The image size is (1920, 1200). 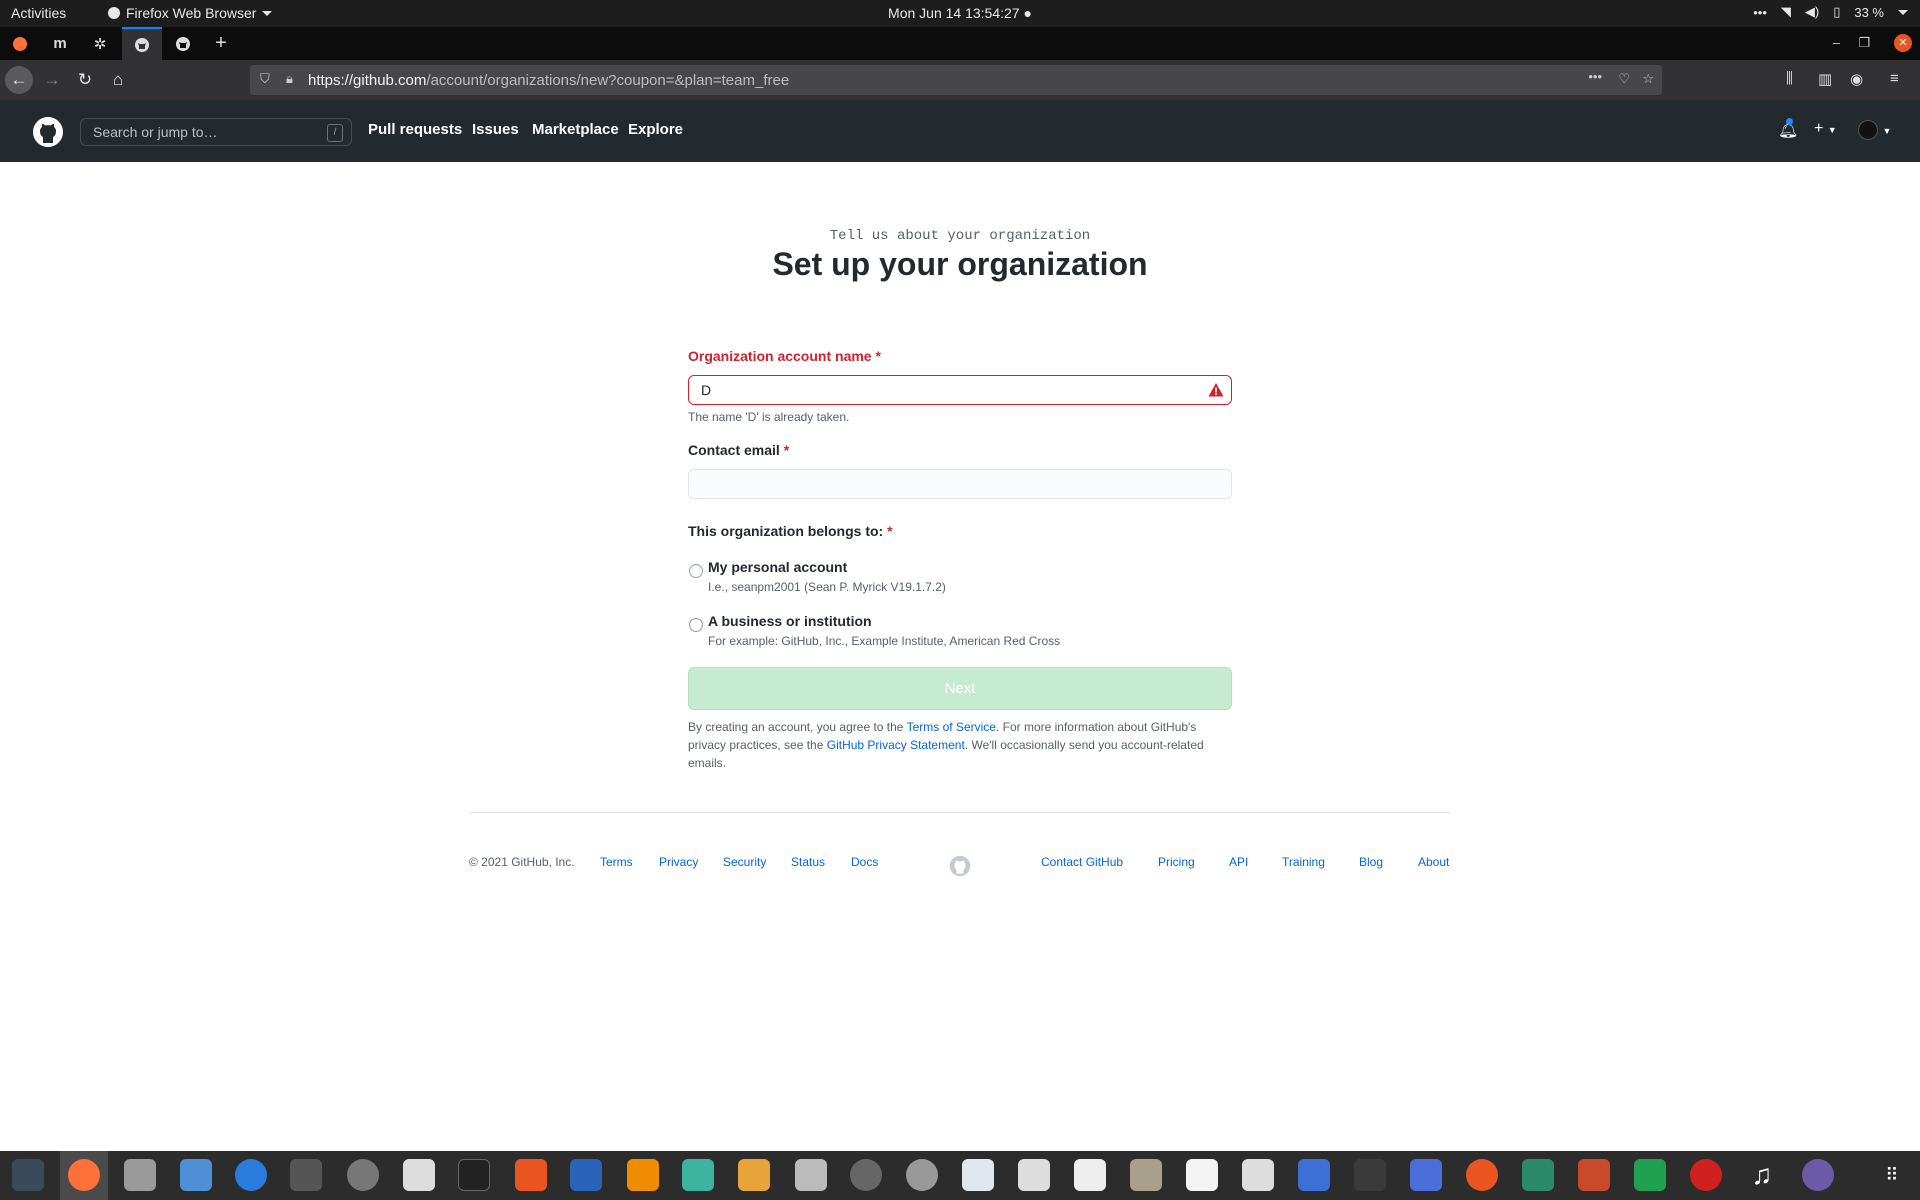 I want to click on minimize-button: –, so click(x=1836, y=42).